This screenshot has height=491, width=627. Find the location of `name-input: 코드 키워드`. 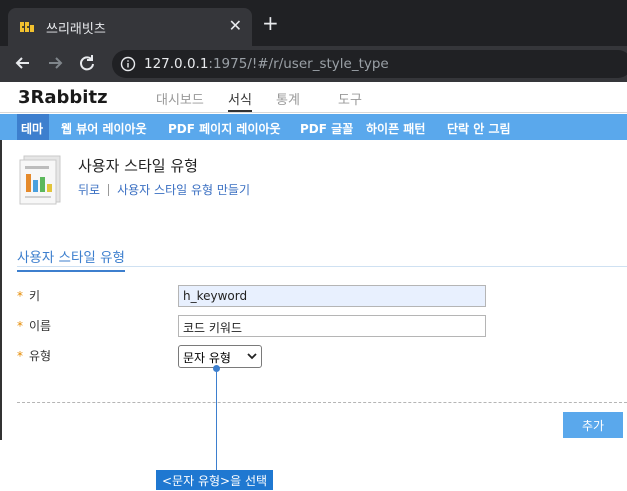

name-input: 코드 키워드 is located at coordinates (332, 326).